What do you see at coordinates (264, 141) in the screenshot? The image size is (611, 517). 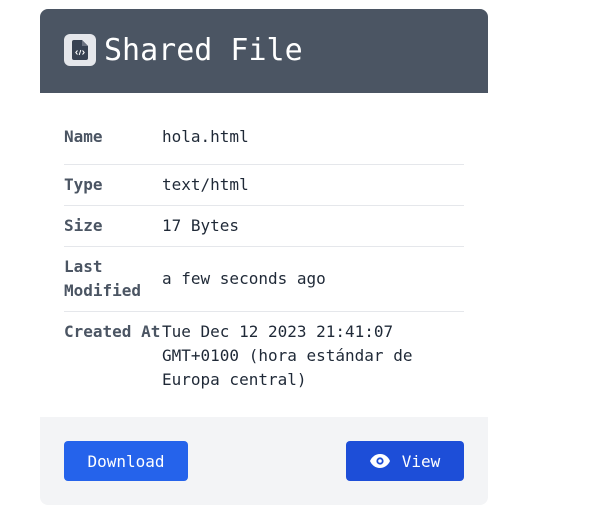 I see `detail-row-name: Name hola.html` at bounding box center [264, 141].